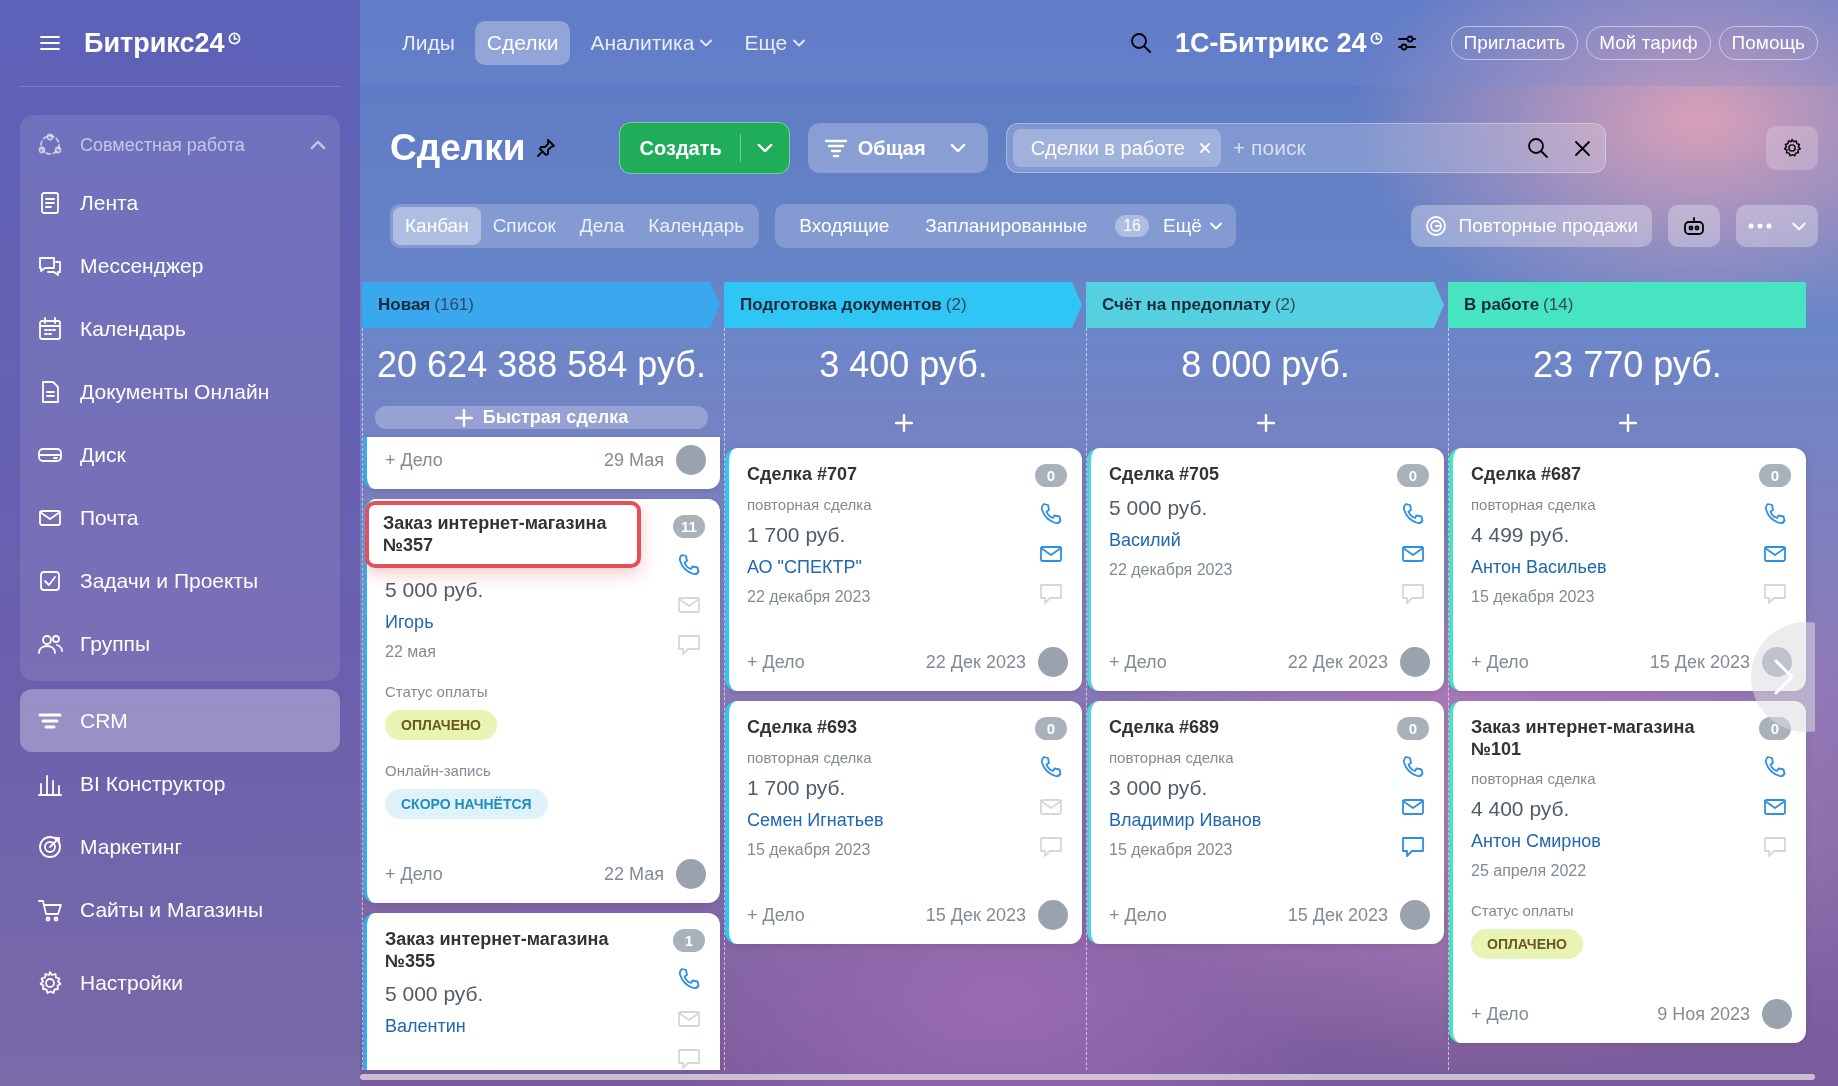 The height and width of the screenshot is (1086, 1838). I want to click on view-tab: Календарь, so click(696, 226).